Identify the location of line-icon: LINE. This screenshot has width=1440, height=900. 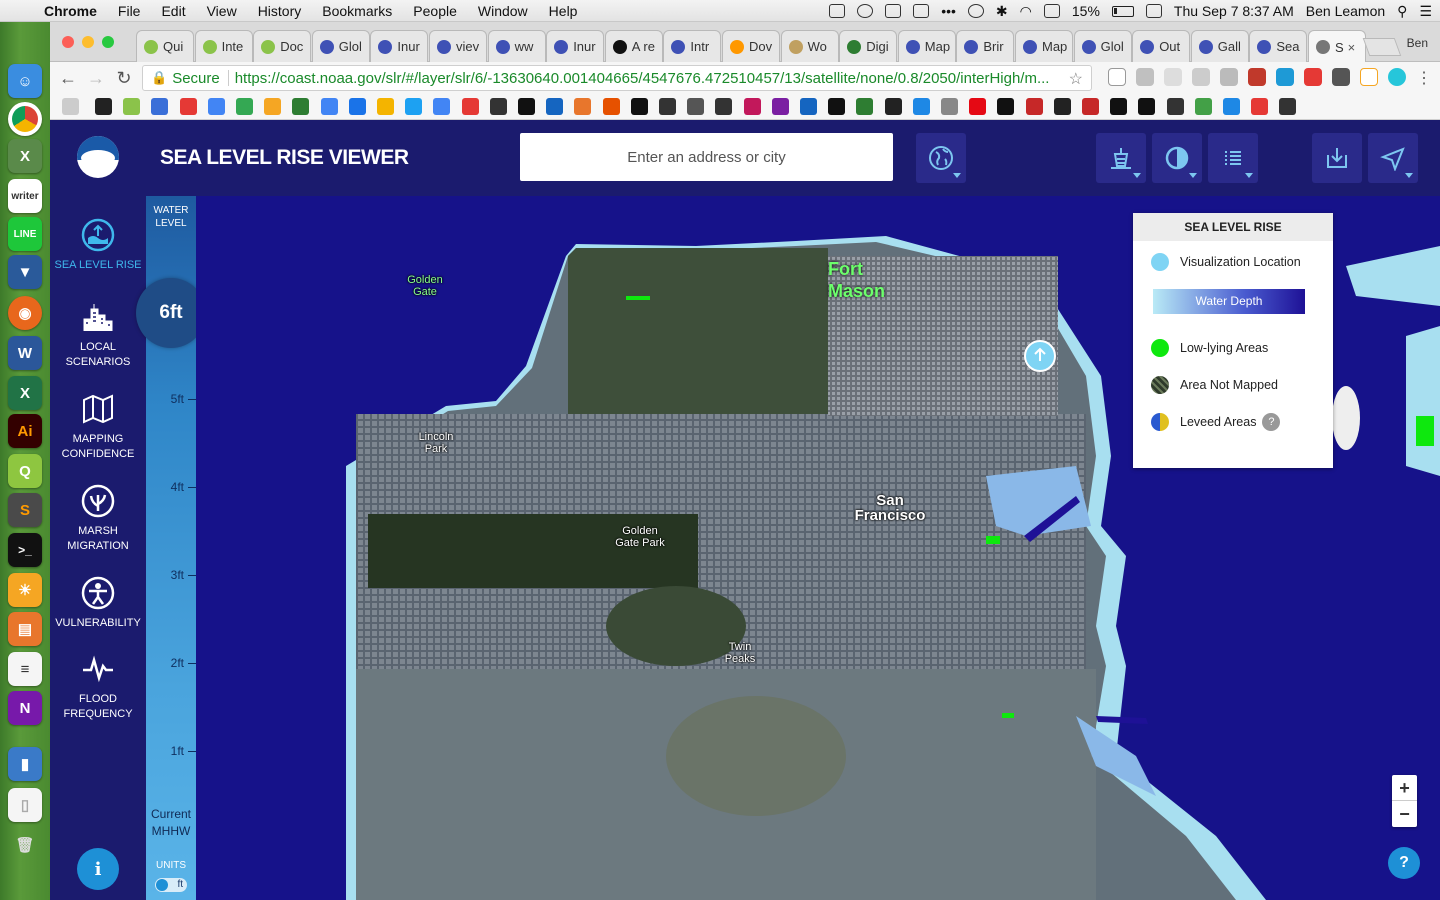
(25, 234).